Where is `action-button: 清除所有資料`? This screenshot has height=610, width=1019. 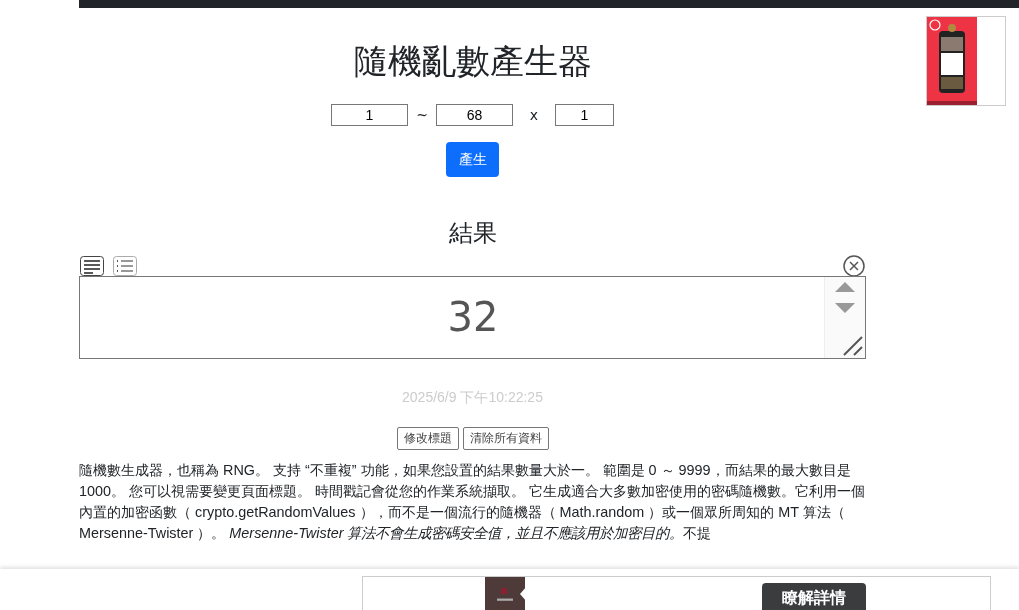
action-button: 清除所有資料 is located at coordinates (505, 438).